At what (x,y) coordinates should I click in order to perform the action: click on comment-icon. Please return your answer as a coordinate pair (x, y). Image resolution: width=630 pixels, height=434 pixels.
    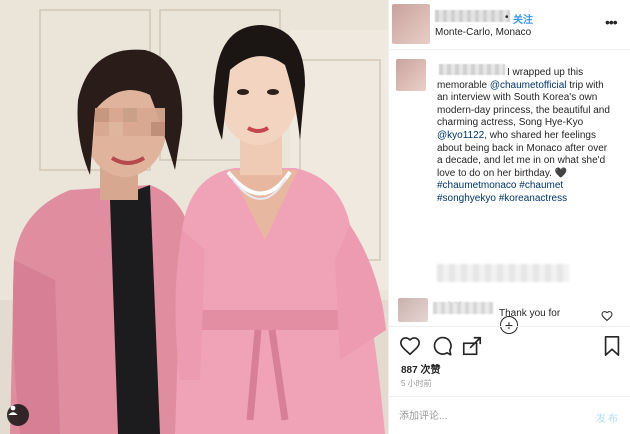
    Looking at the image, I should click on (442, 346).